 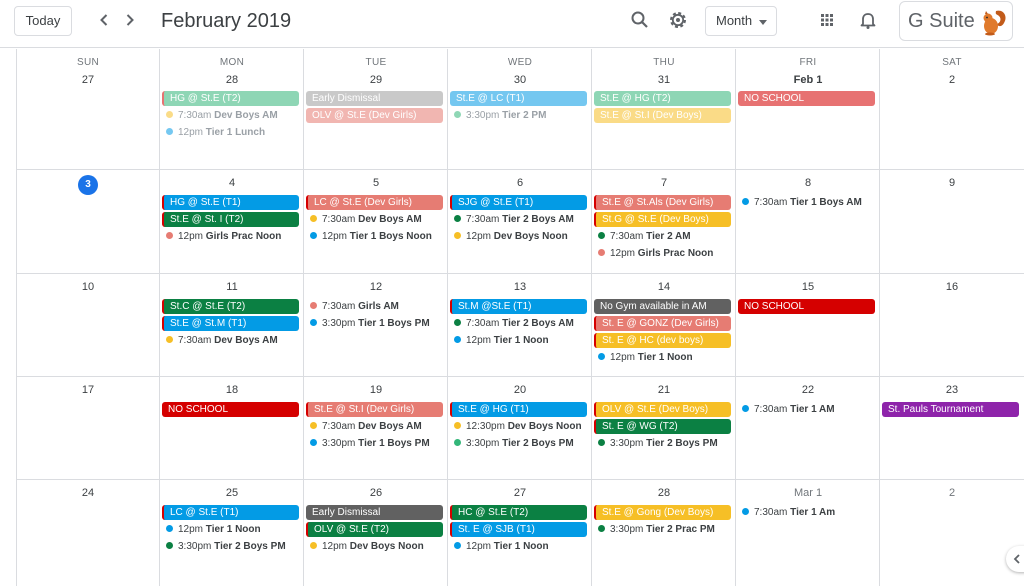 What do you see at coordinates (104, 20) in the screenshot?
I see `chevron-left-icon` at bounding box center [104, 20].